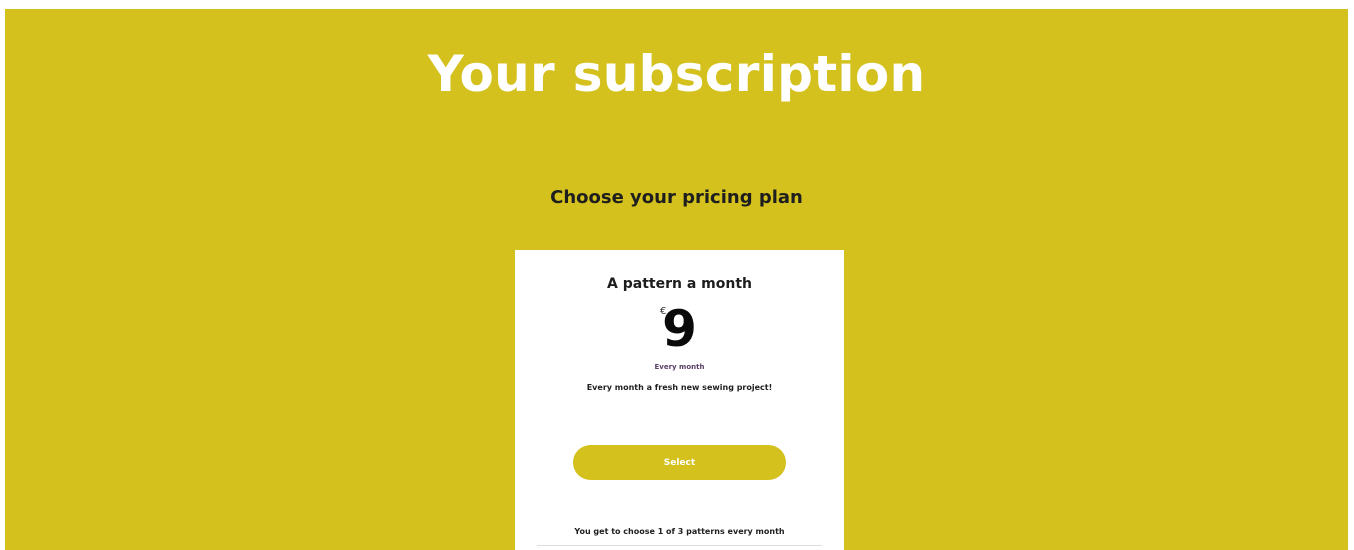 The image size is (1354, 550). What do you see at coordinates (679, 462) in the screenshot?
I see `select-plan-button: Select` at bounding box center [679, 462].